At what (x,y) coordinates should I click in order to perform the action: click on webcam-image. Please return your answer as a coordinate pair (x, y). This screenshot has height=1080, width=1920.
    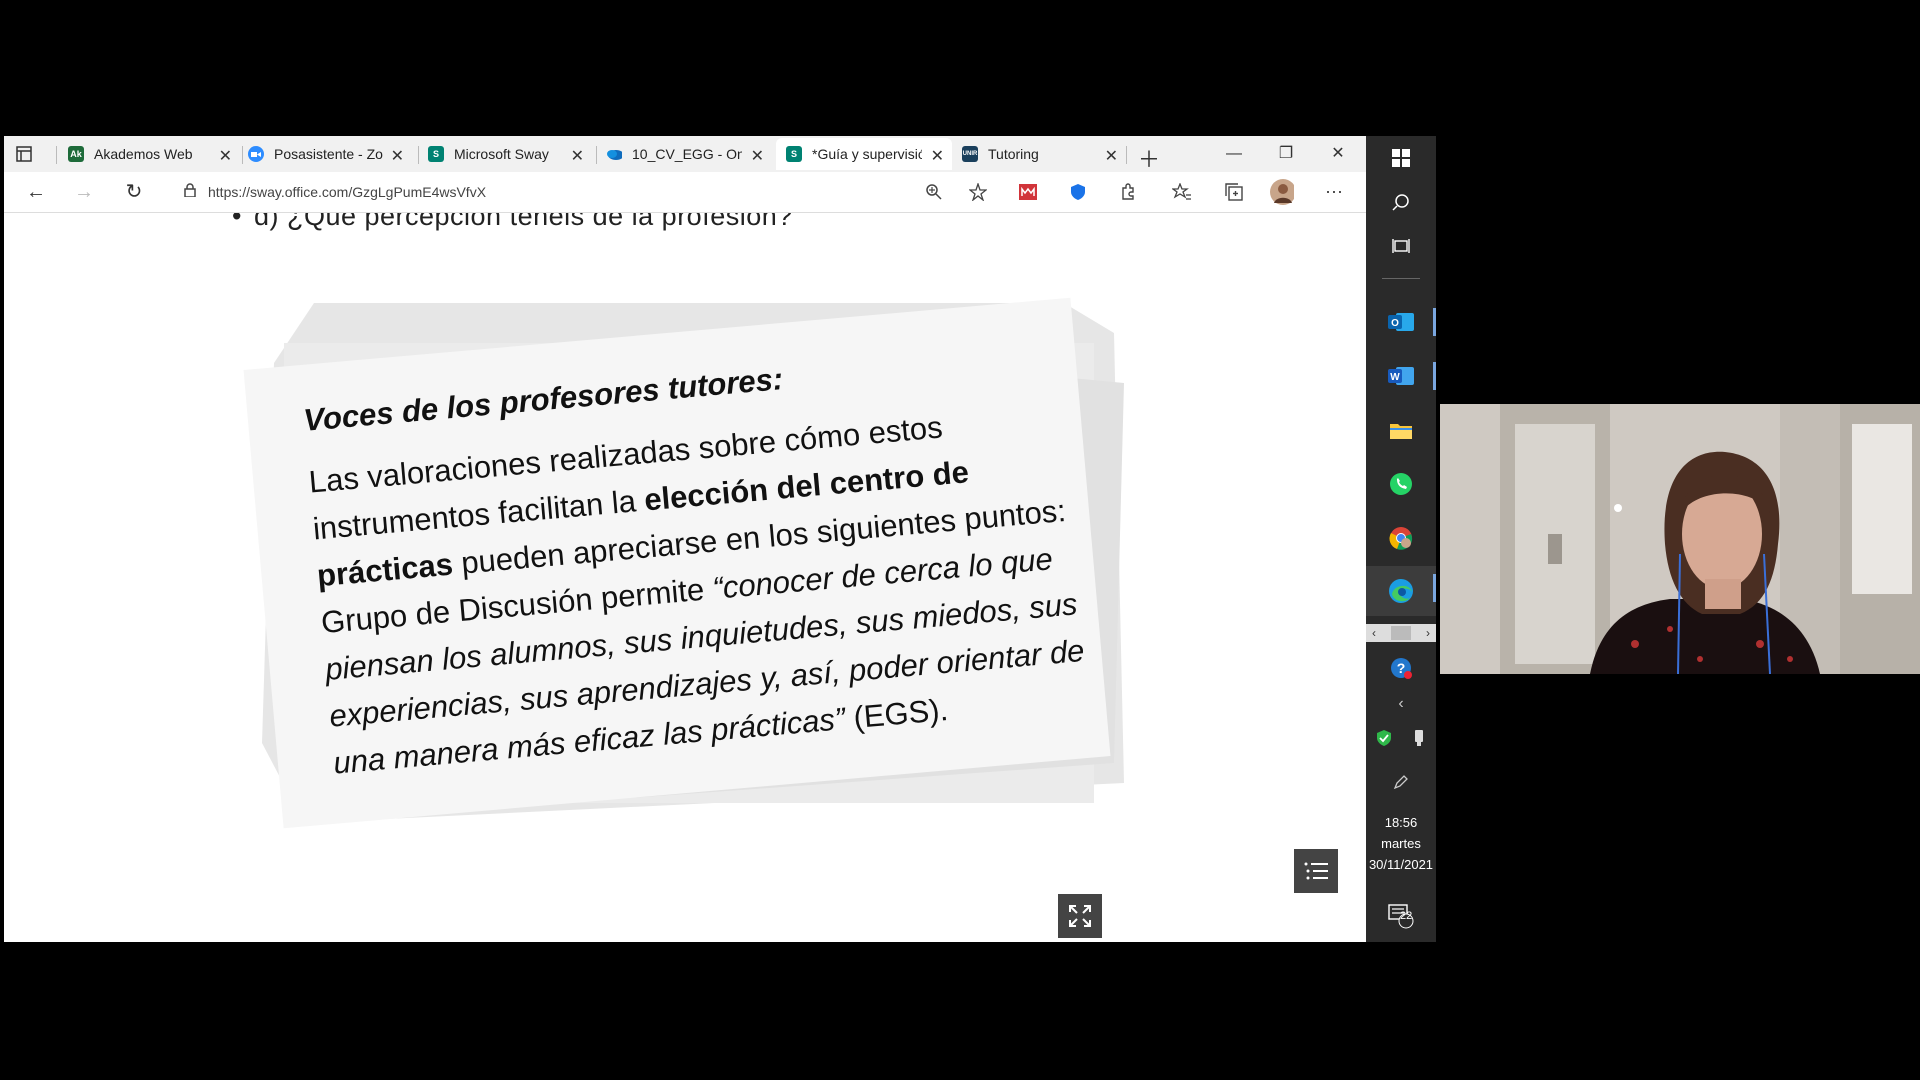
    Looking at the image, I should click on (1680, 539).